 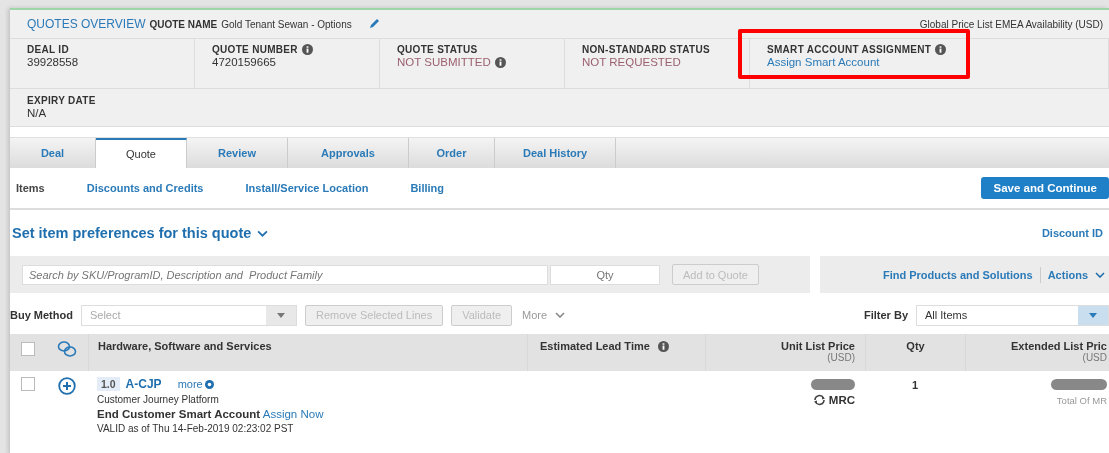 What do you see at coordinates (957, 274) in the screenshot?
I see `find-products-link: Find Products and Solutions` at bounding box center [957, 274].